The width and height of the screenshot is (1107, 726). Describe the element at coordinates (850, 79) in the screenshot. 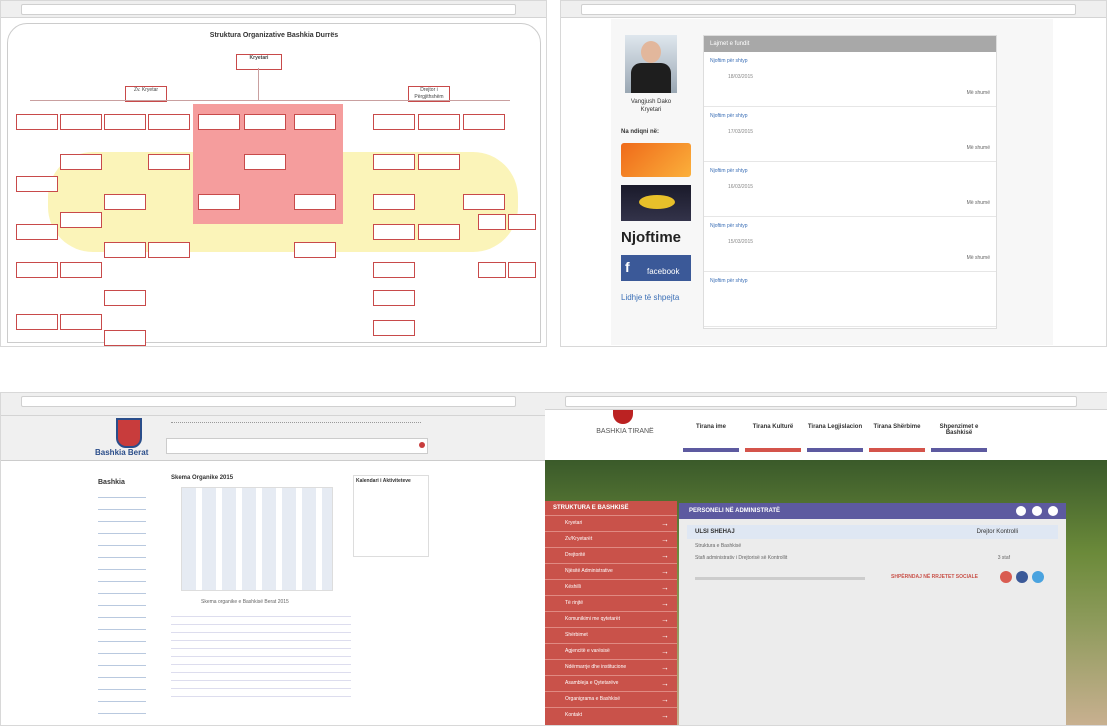

I see `news-item: Njoftim për shtyp 18/03/2015 Më shumë` at that location.